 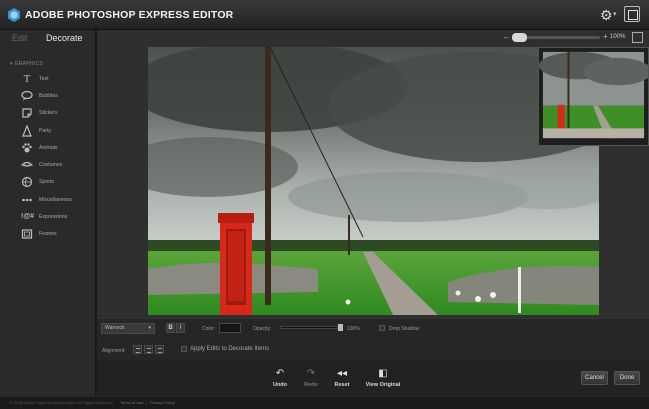 I want to click on tool-item-label: Bubbles, so click(x=48, y=95).